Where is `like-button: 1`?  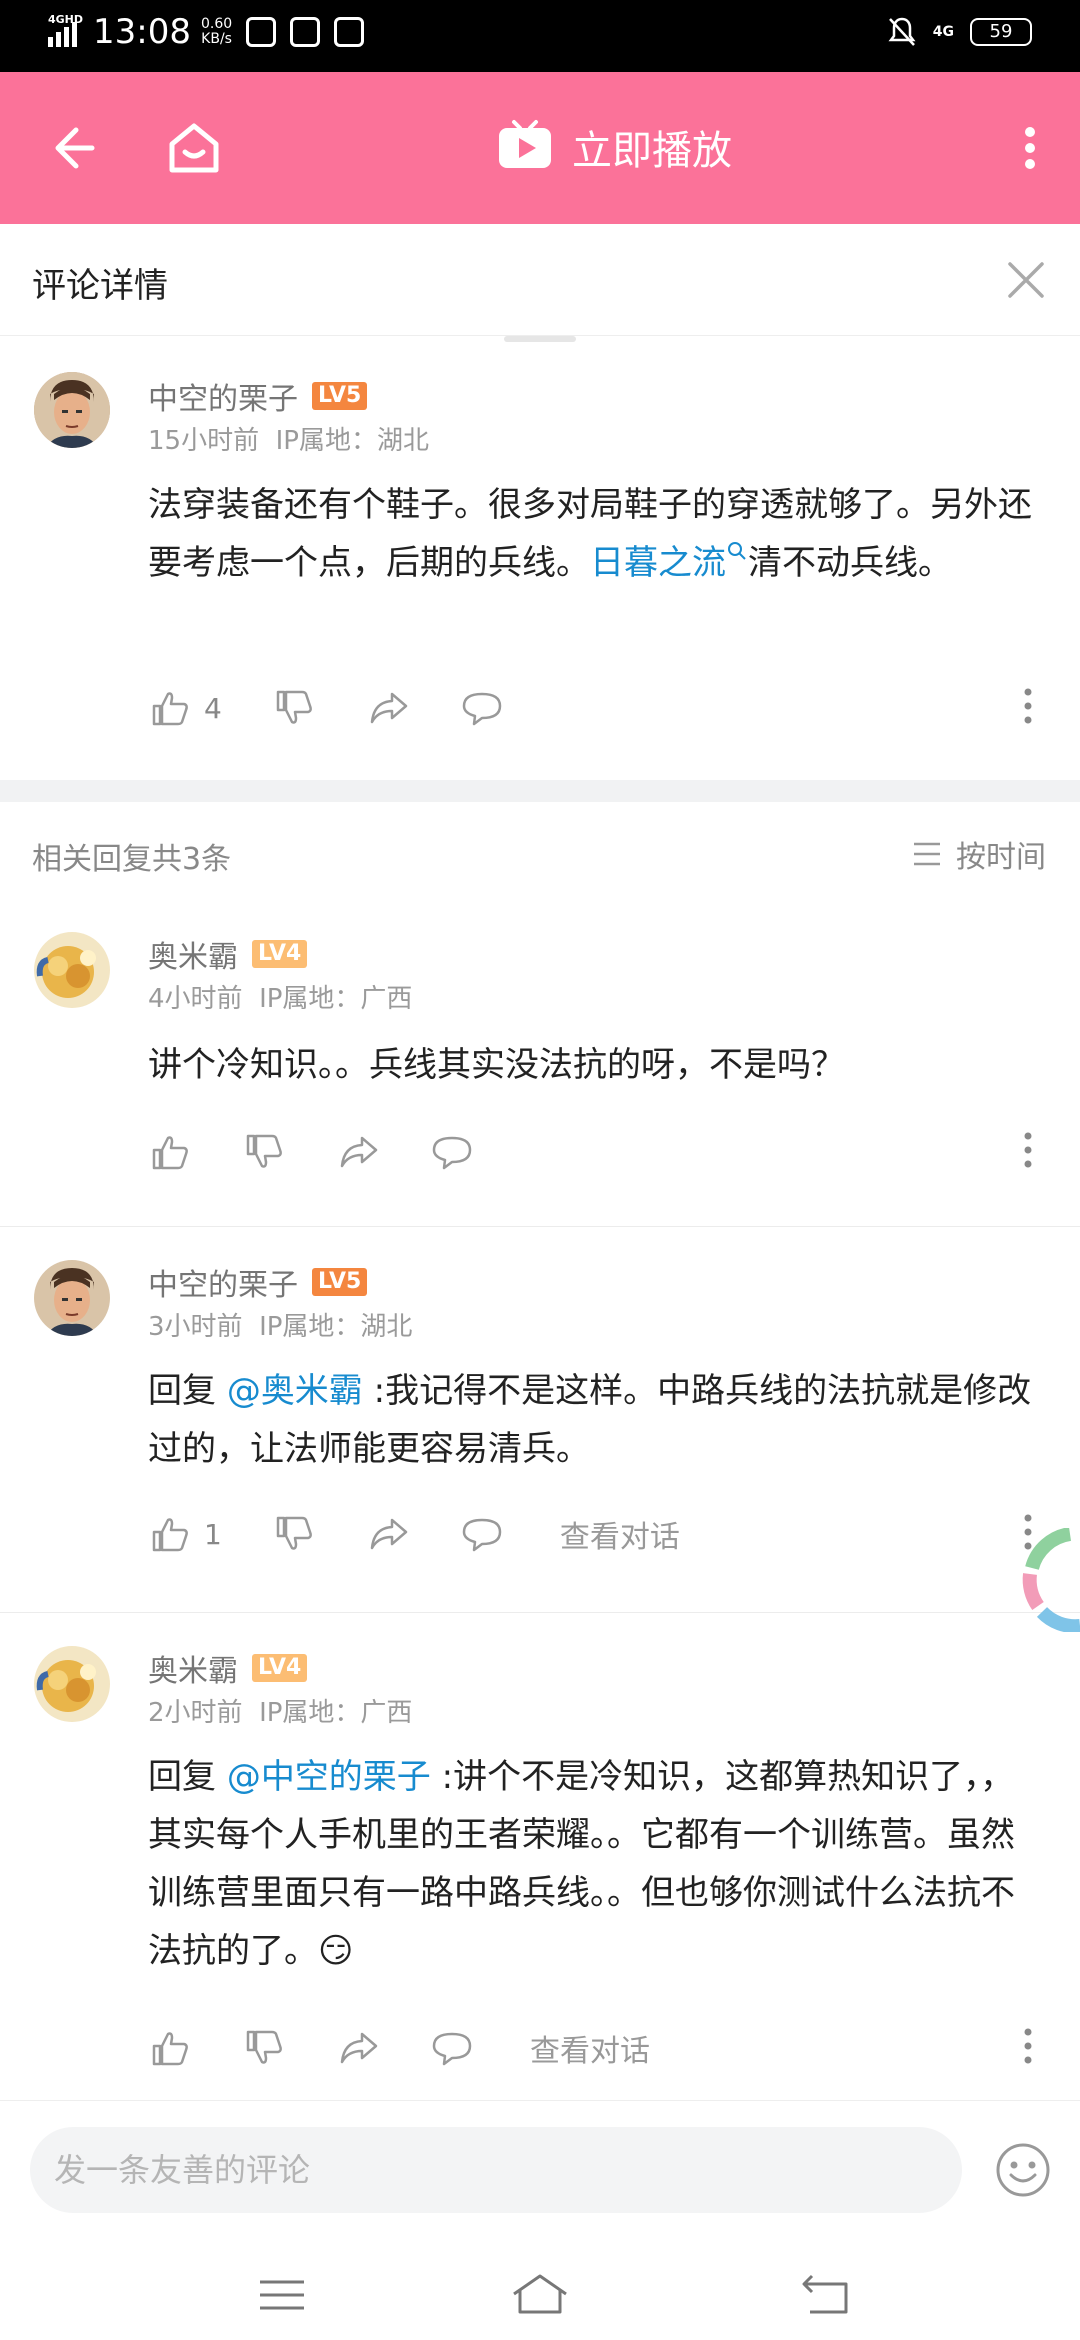 like-button: 1 is located at coordinates (185, 1534).